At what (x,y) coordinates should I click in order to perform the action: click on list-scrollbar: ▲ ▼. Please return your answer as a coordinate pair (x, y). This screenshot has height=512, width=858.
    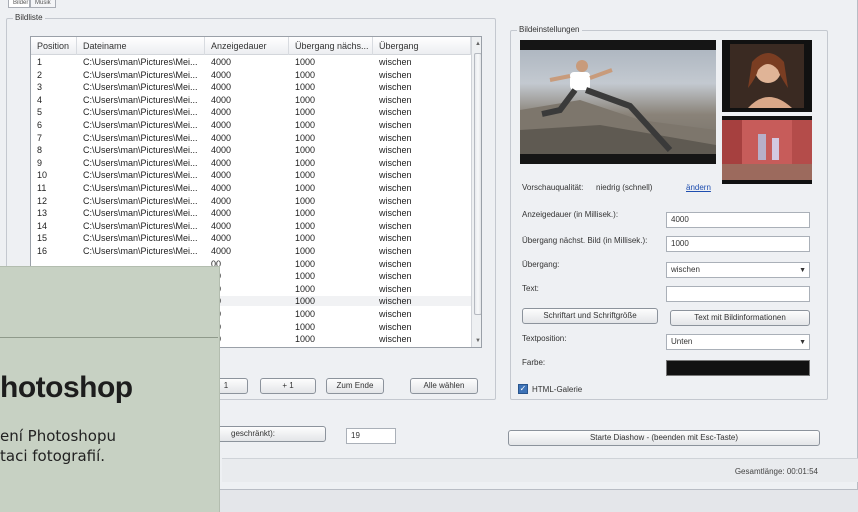
    Looking at the image, I should click on (476, 192).